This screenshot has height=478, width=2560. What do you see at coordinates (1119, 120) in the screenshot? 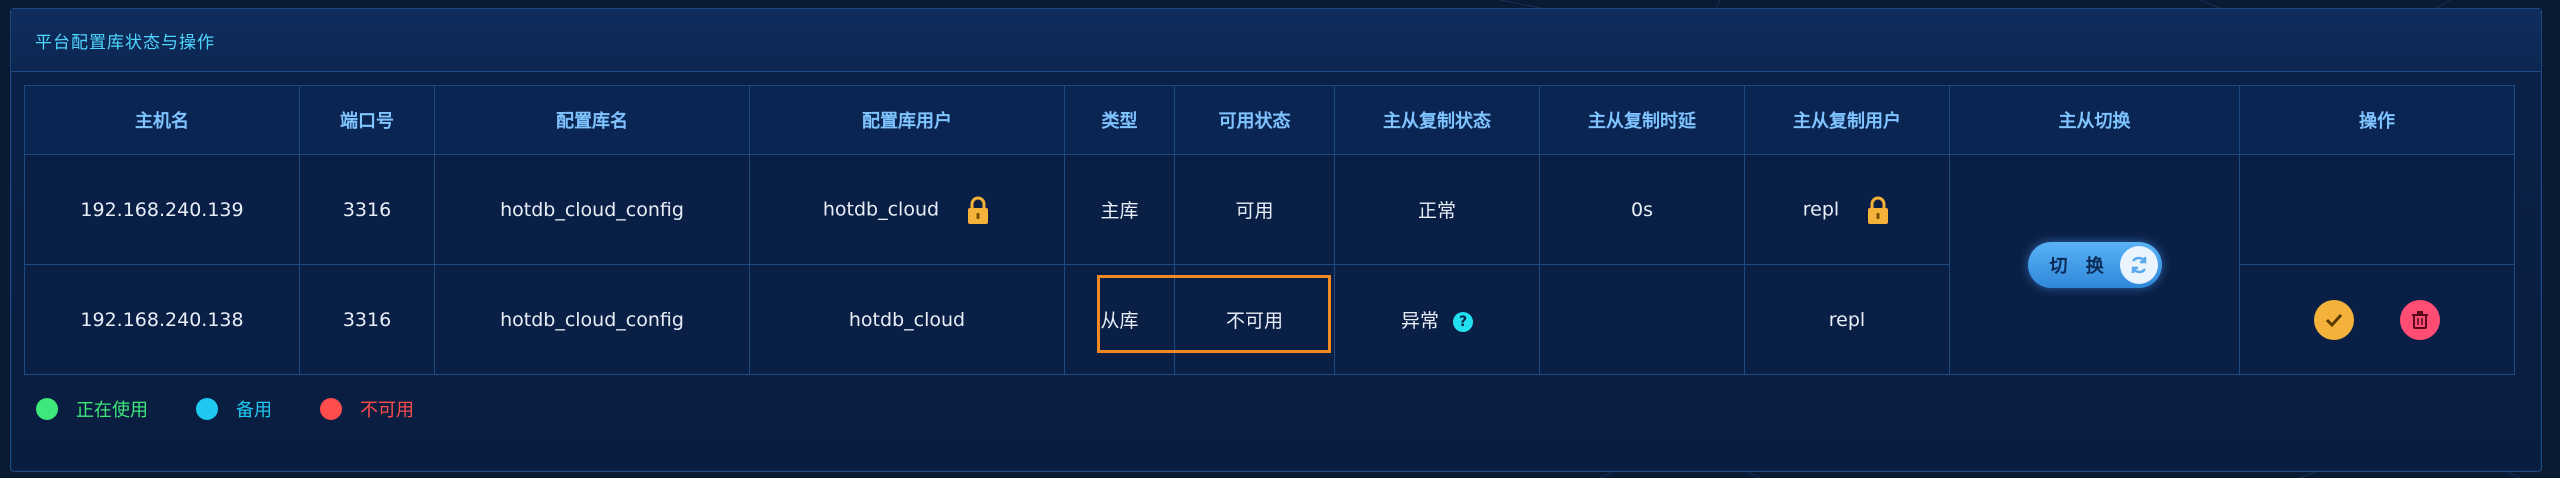
I see `header-type: 类型` at bounding box center [1119, 120].